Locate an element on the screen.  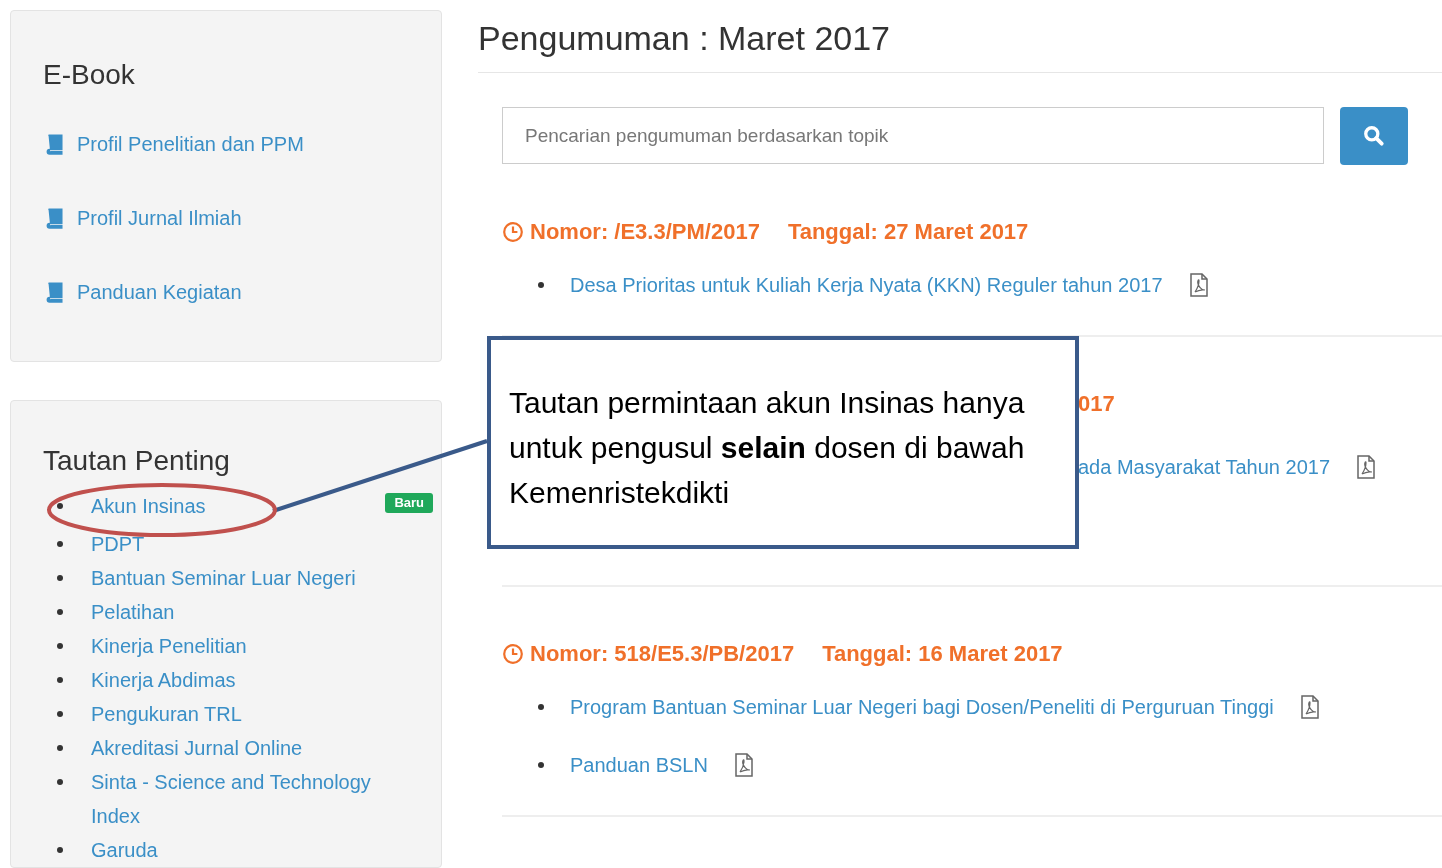
ebook-link: Profil Penelitian dan PPM is located at coordinates (190, 144).